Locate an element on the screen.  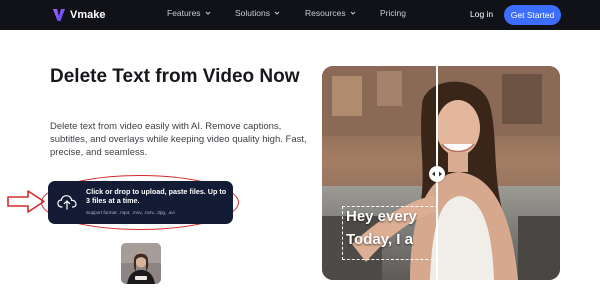
sample-video-image is located at coordinates (141, 263).